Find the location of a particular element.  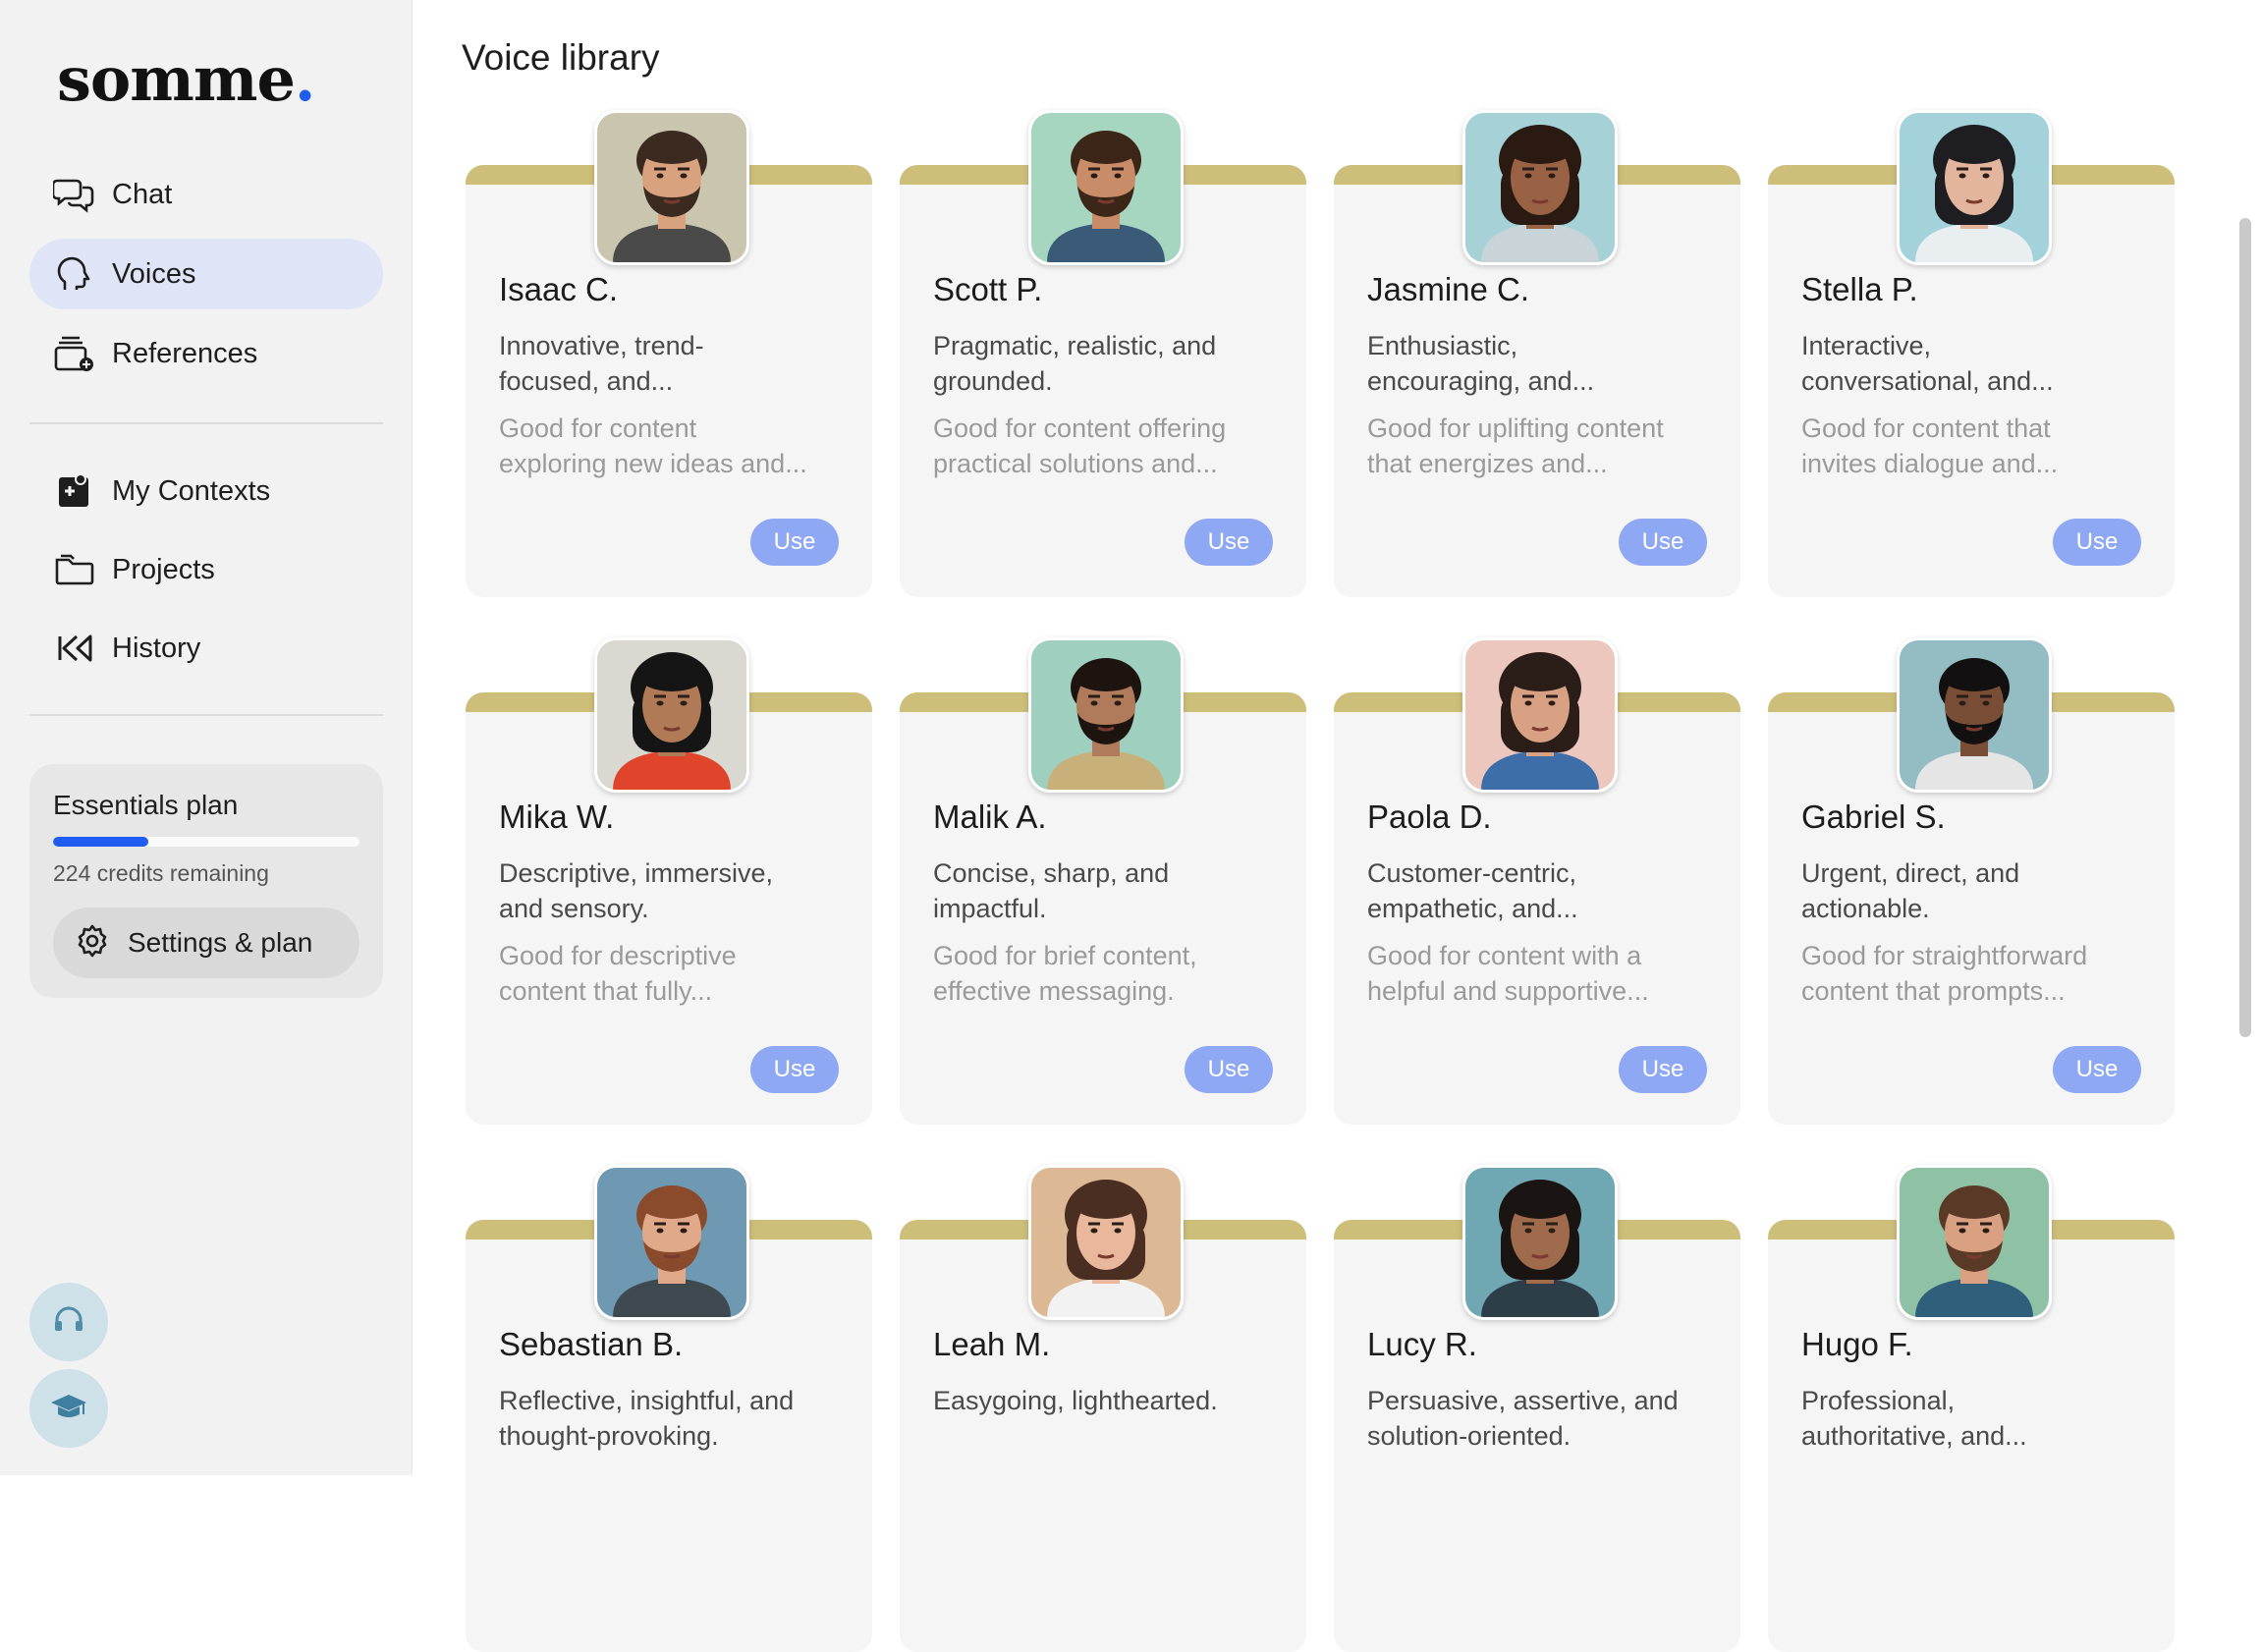

folder-icon is located at coordinates (74, 569).